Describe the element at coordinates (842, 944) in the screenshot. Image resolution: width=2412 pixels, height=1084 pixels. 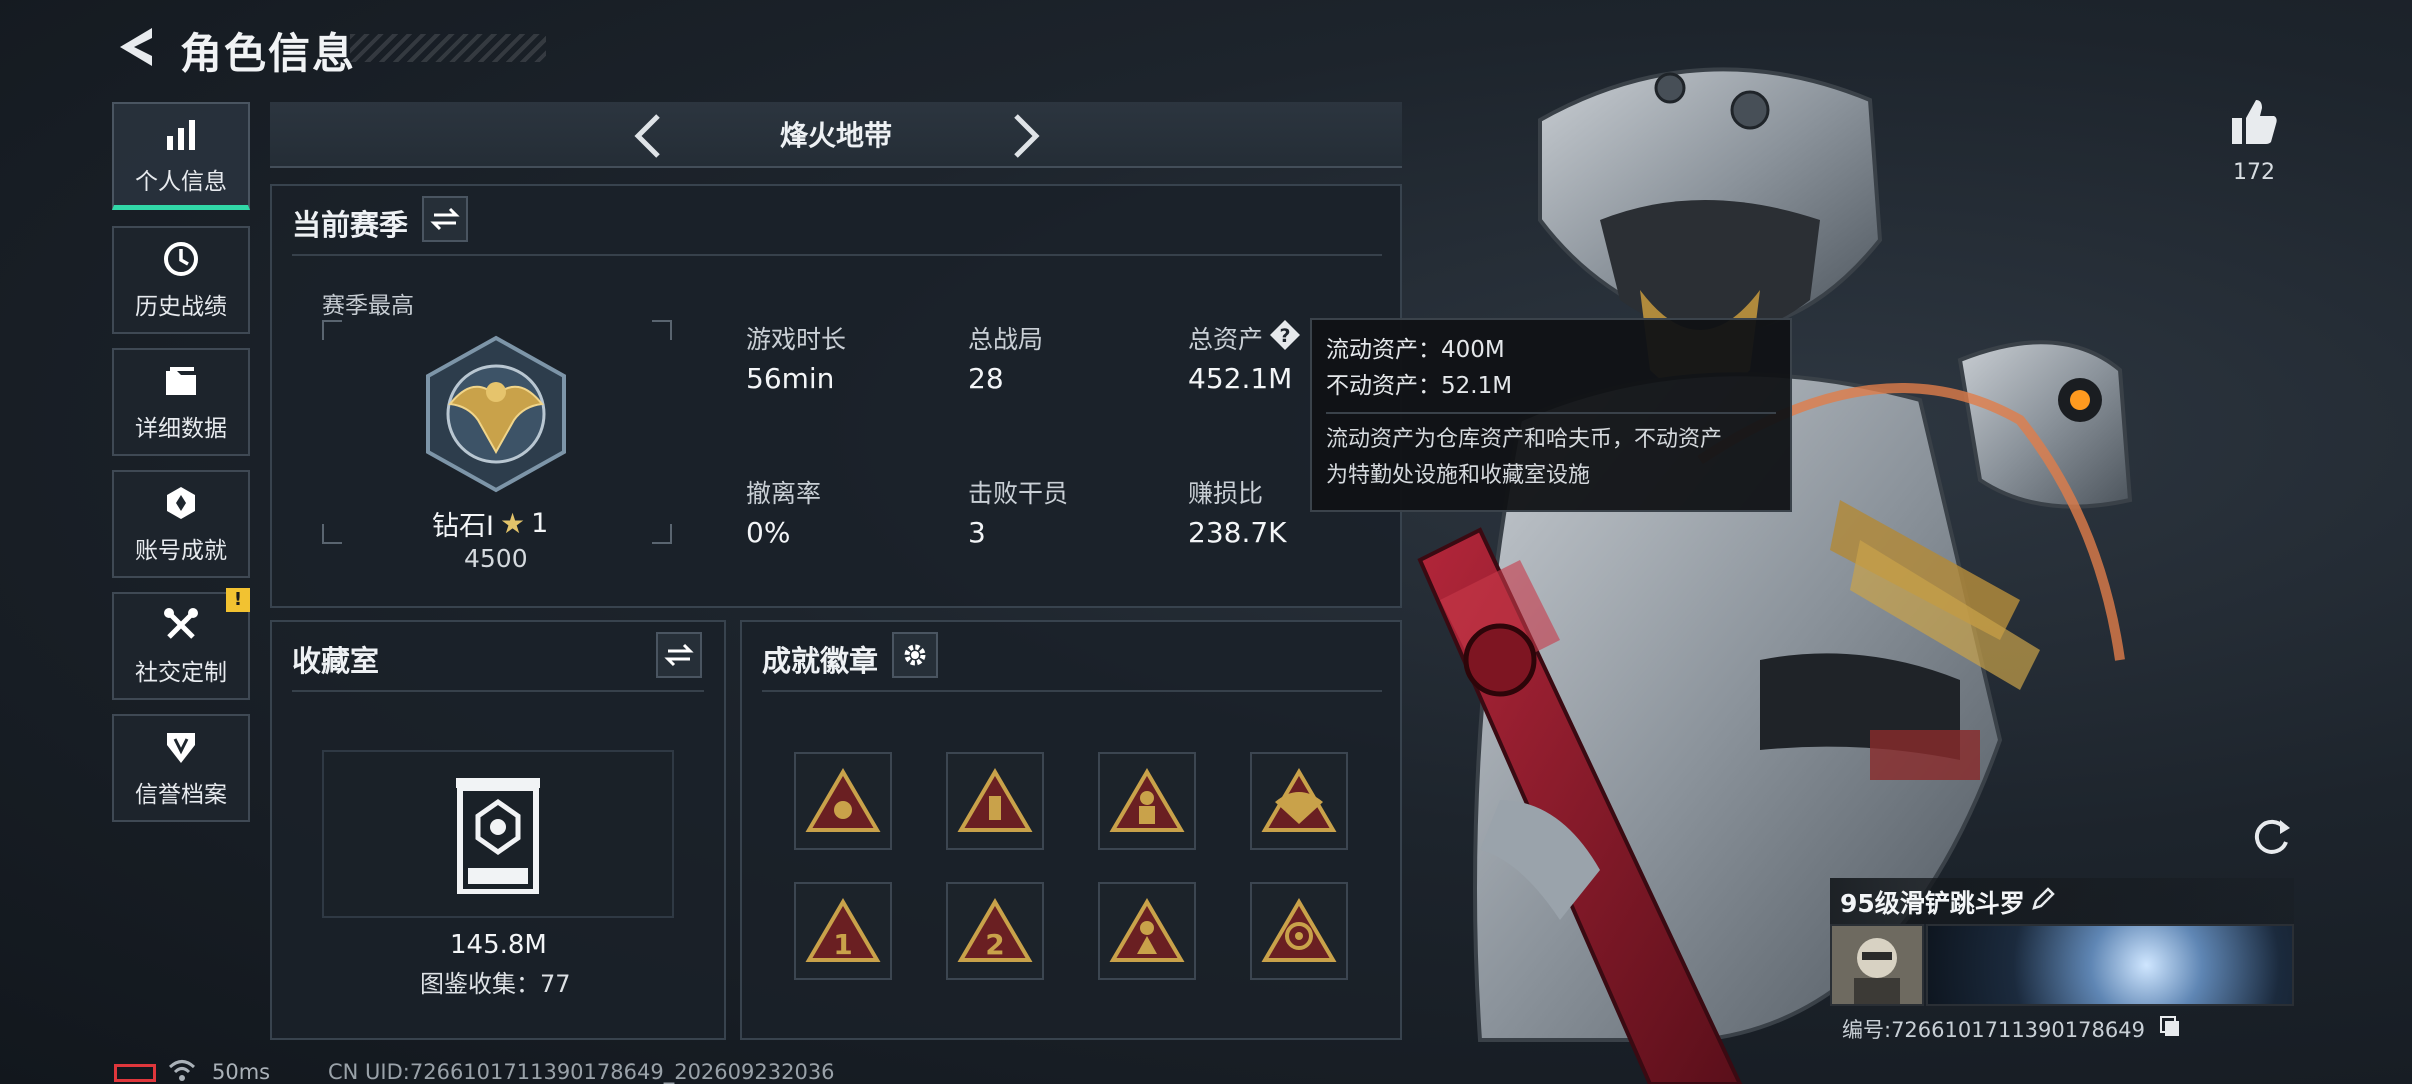
I see `svg-text: 1` at that location.